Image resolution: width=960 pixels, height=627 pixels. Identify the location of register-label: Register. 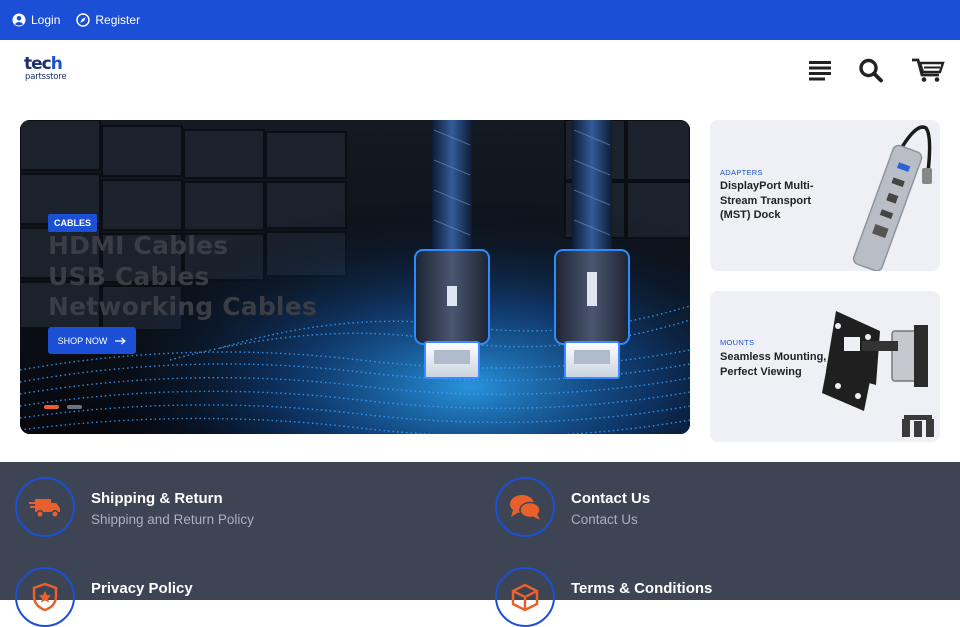
(118, 20).